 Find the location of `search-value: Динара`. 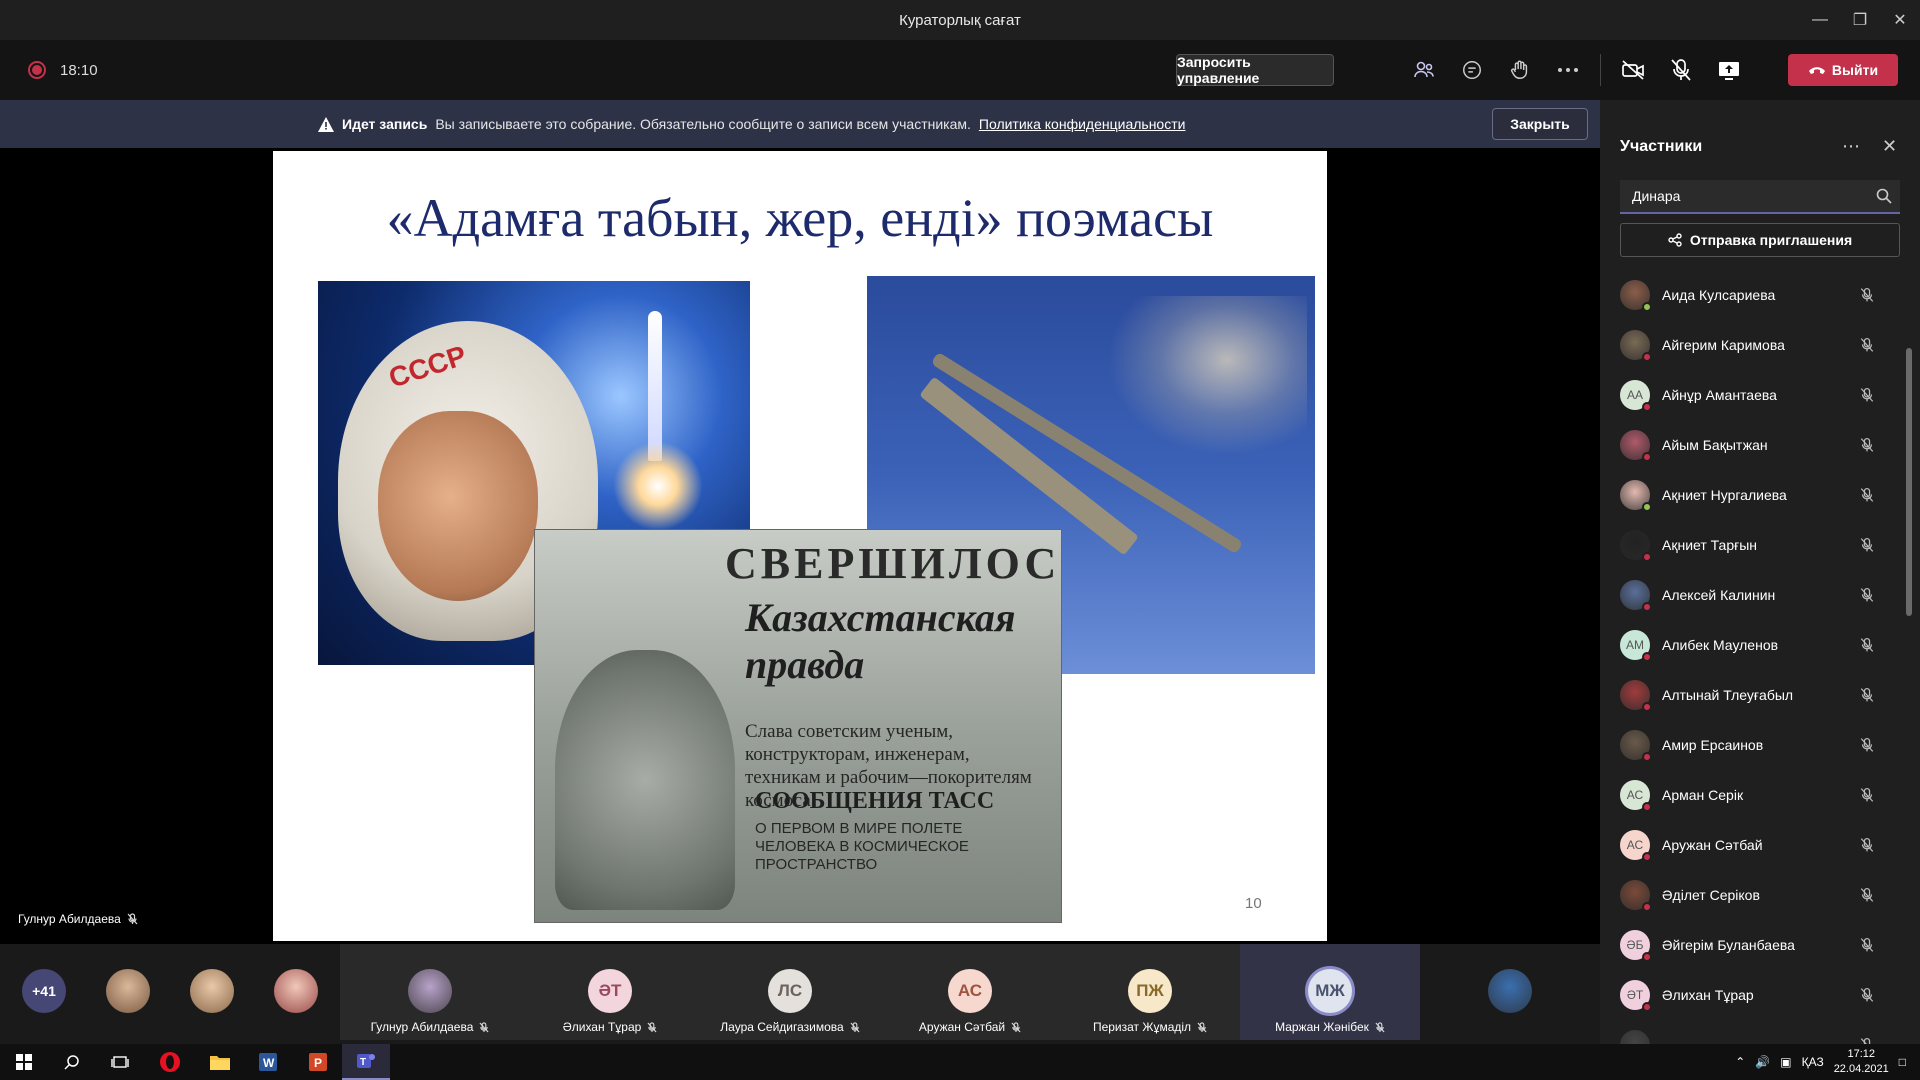

search-value: Динара is located at coordinates (1656, 196).